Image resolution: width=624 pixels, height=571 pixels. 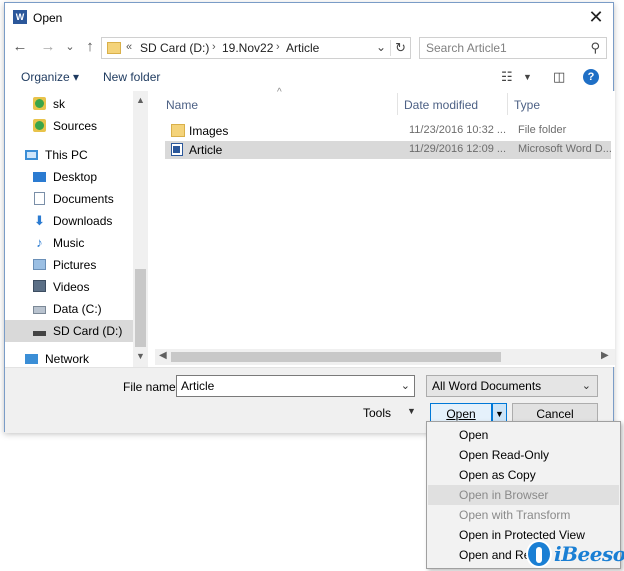 I want to click on menu-item-open-in-browser: Open in Browser, so click(x=523, y=495).